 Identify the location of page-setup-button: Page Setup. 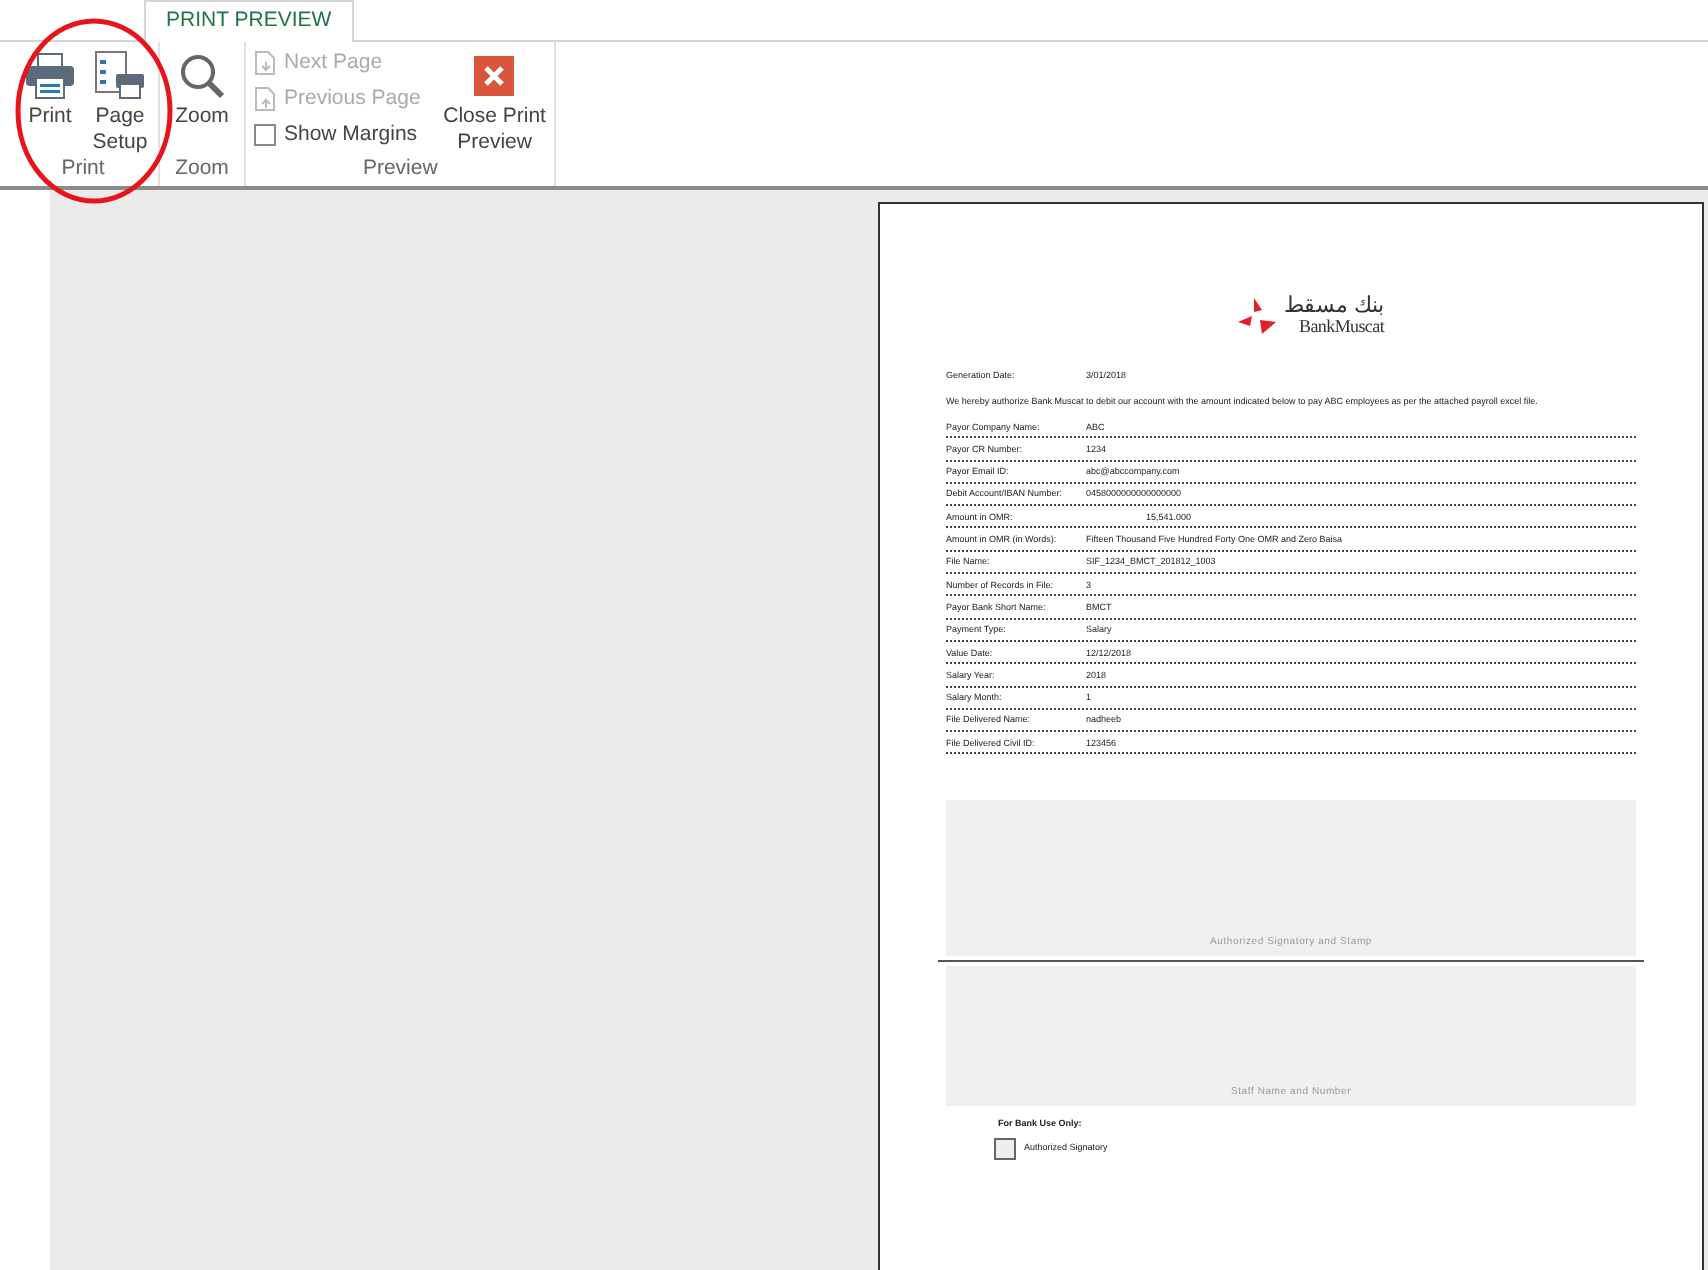
(120, 99).